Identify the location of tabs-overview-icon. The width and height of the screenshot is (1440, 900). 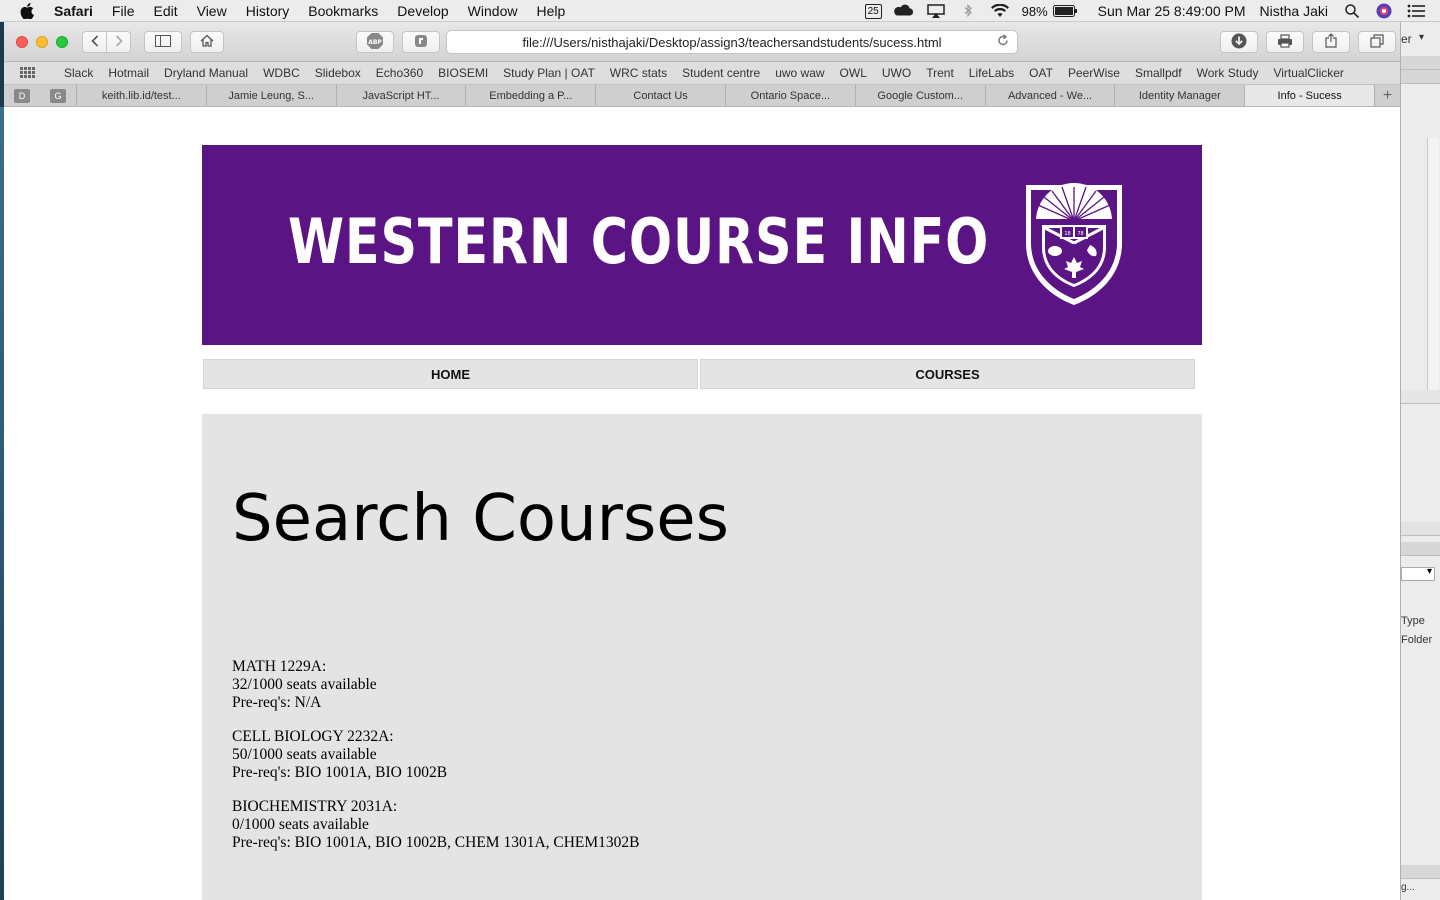
(1377, 42).